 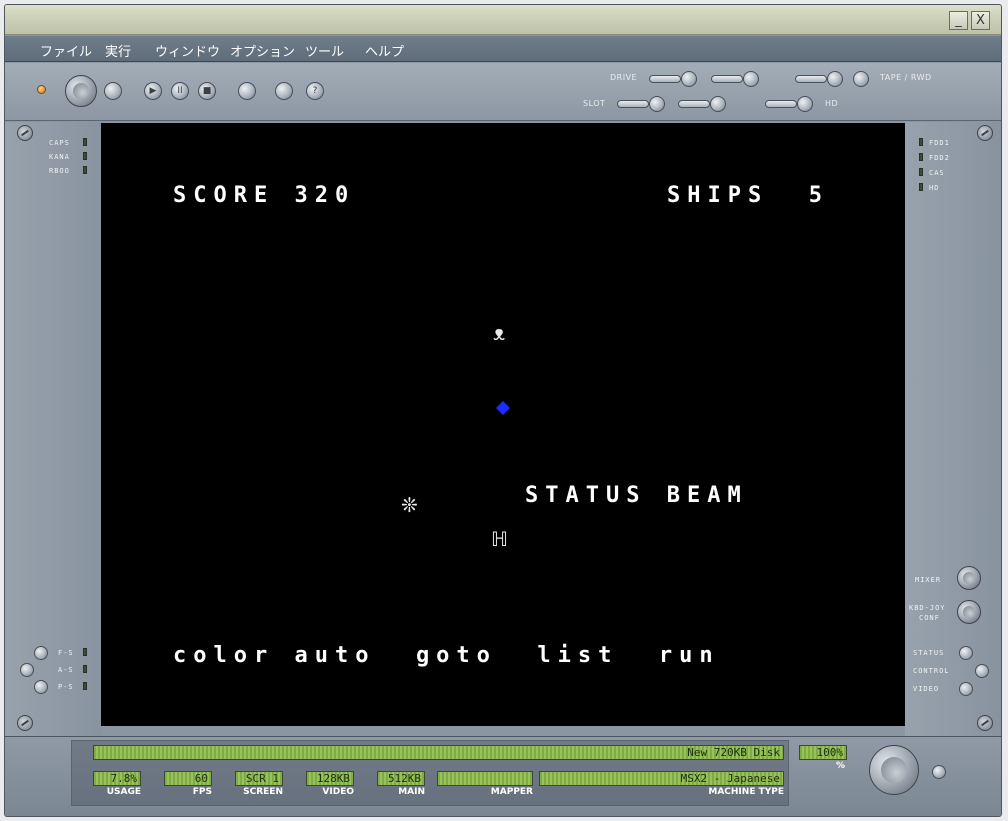 I want to click on slot-label: SLOT, so click(x=594, y=103).